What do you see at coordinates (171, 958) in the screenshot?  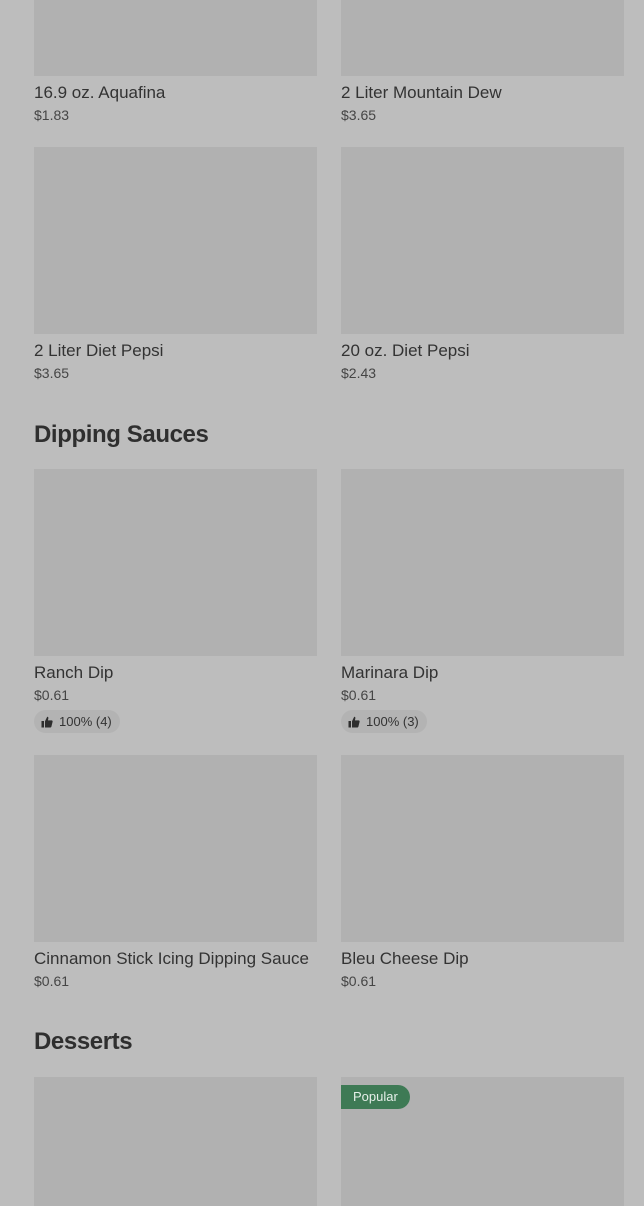 I see `item-name: Cinnamon Stick Icing Dipping Sauce` at bounding box center [171, 958].